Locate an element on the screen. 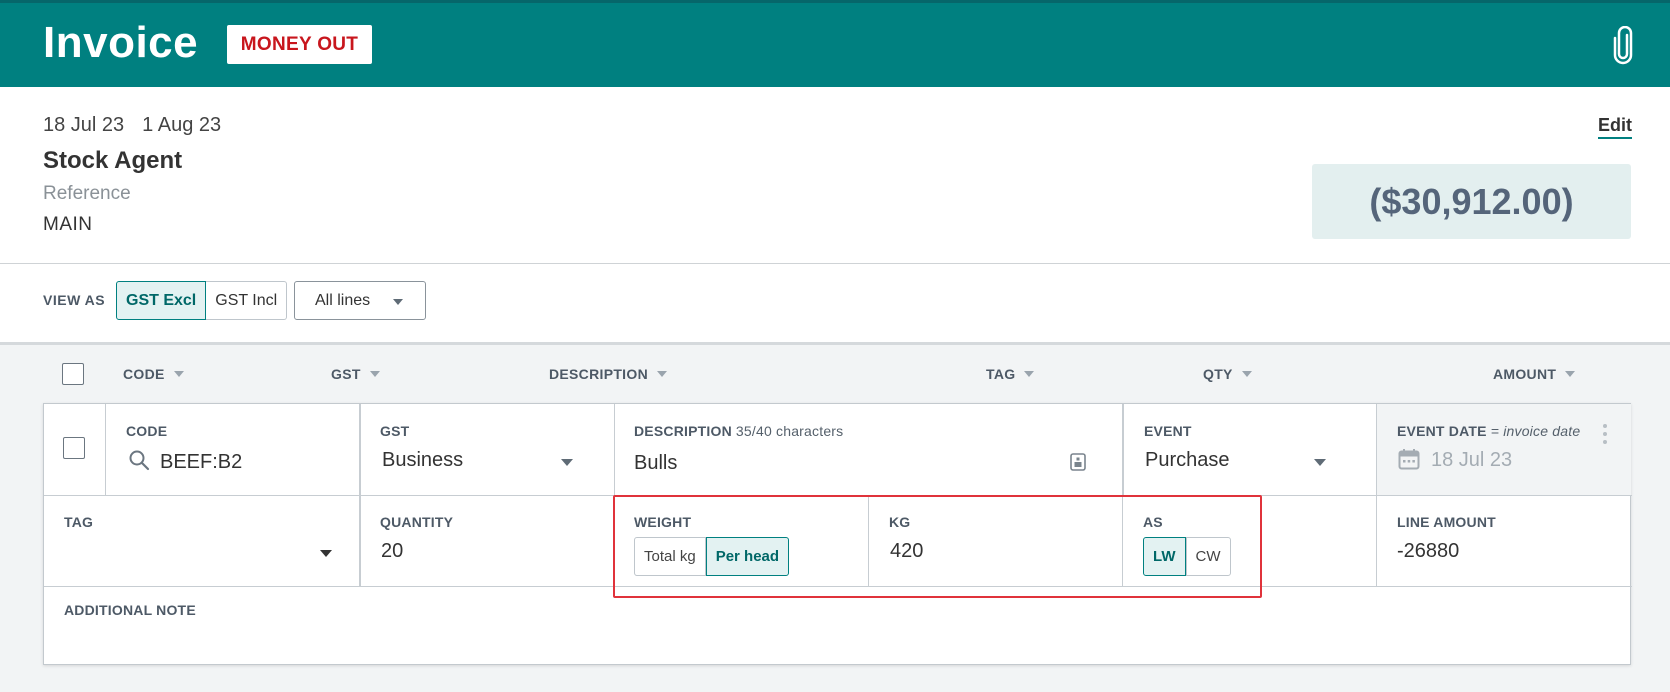  description-label-text: DESCRIPTION is located at coordinates (683, 431).